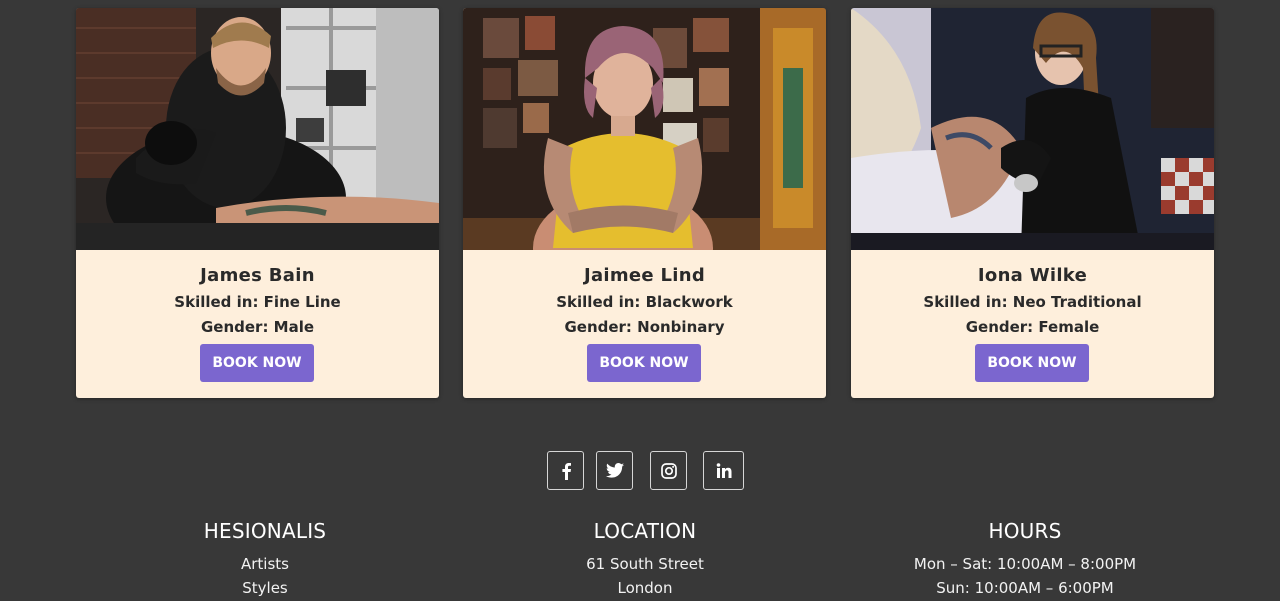  Describe the element at coordinates (257, 275) in the screenshot. I see `artist-name: James Bain` at that location.